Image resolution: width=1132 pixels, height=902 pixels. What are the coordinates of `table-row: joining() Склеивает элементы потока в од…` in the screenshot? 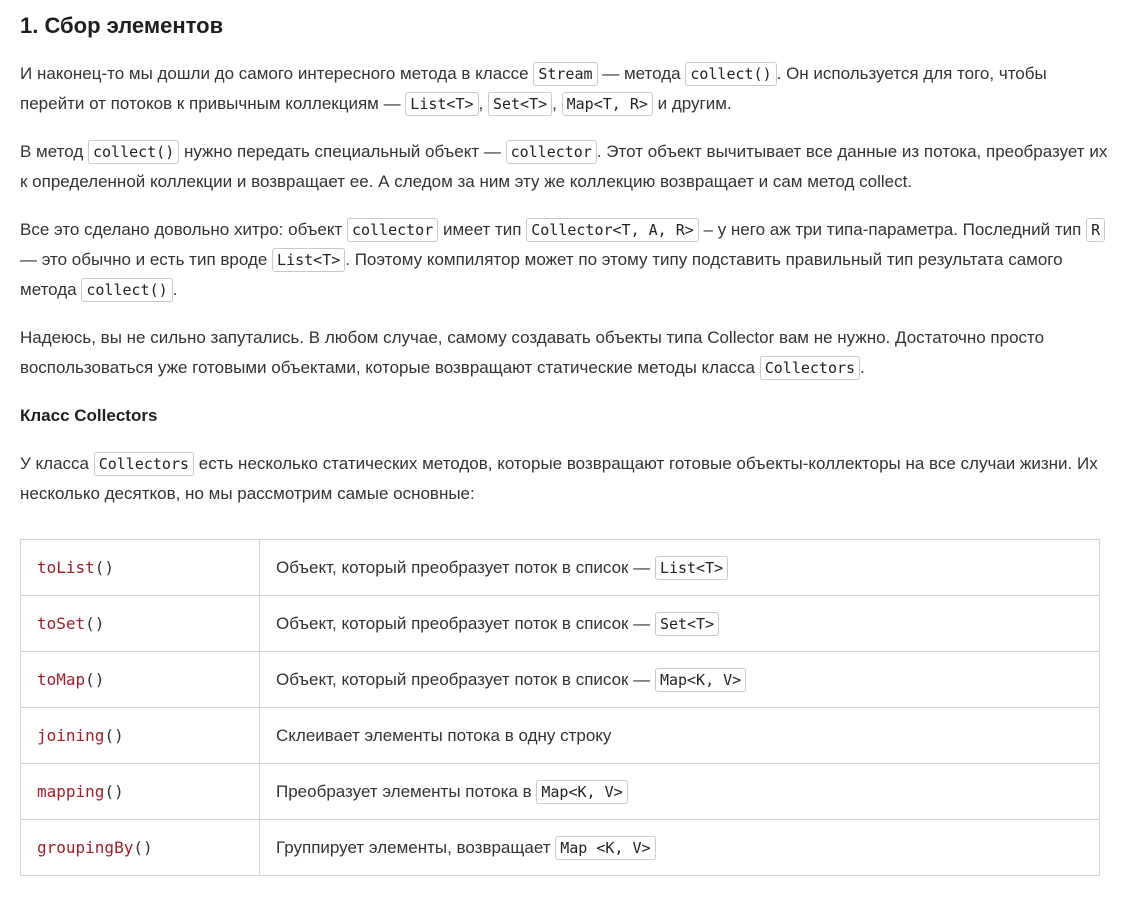 It's located at (560, 735).